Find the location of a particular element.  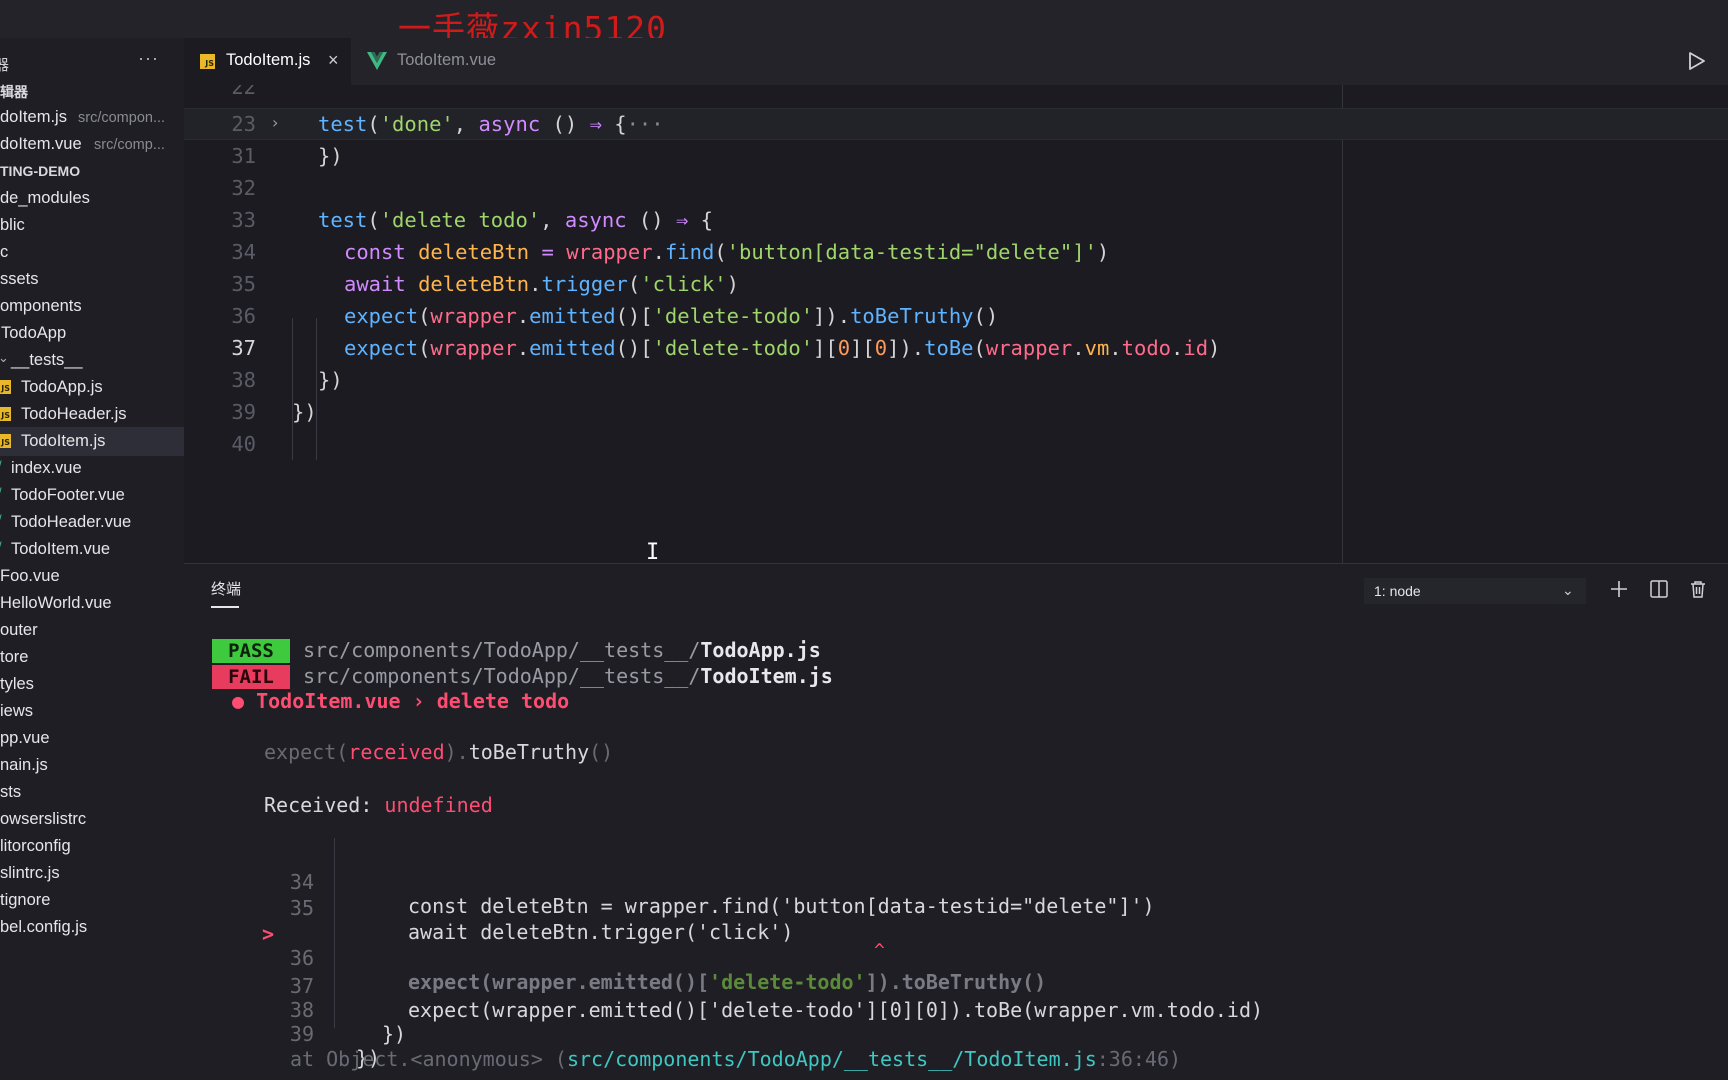

file-tree-item: / TodoHeader.vue is located at coordinates (92, 522).